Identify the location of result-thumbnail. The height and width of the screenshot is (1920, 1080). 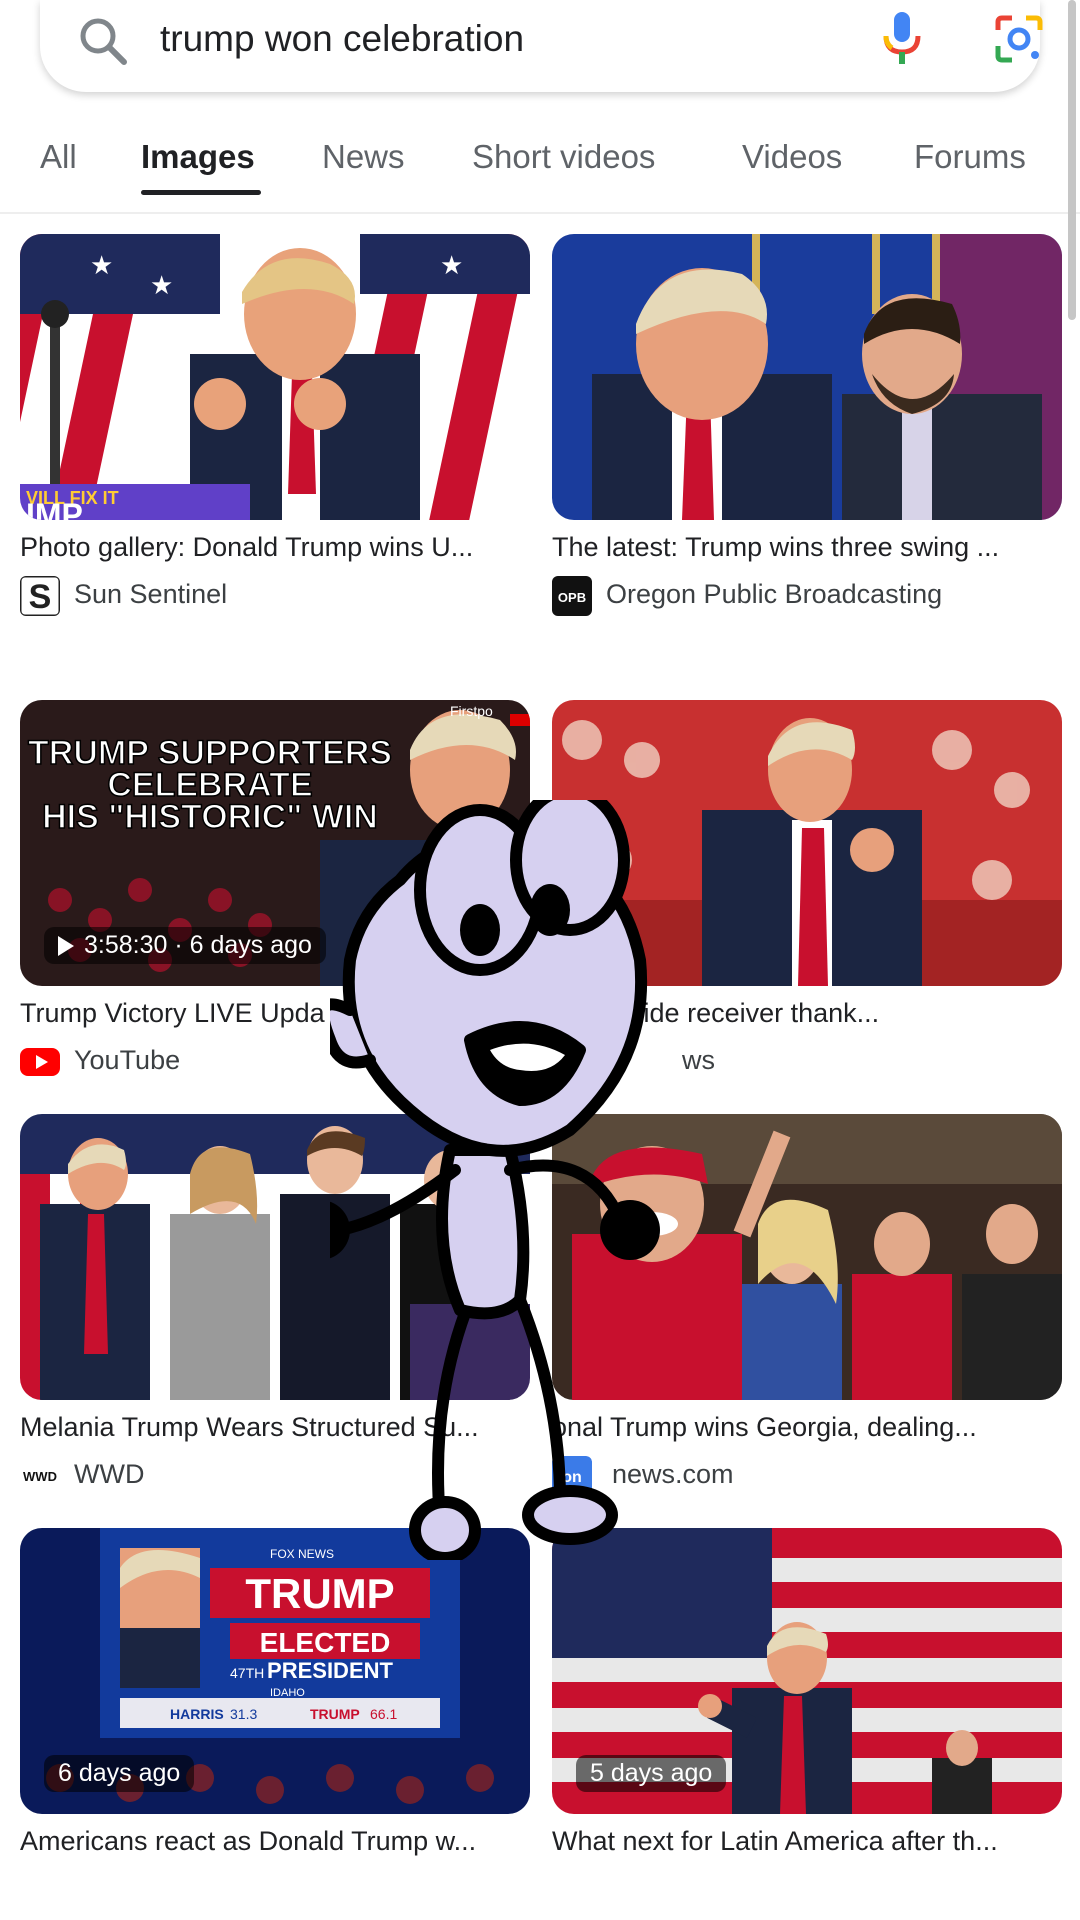
(807, 377).